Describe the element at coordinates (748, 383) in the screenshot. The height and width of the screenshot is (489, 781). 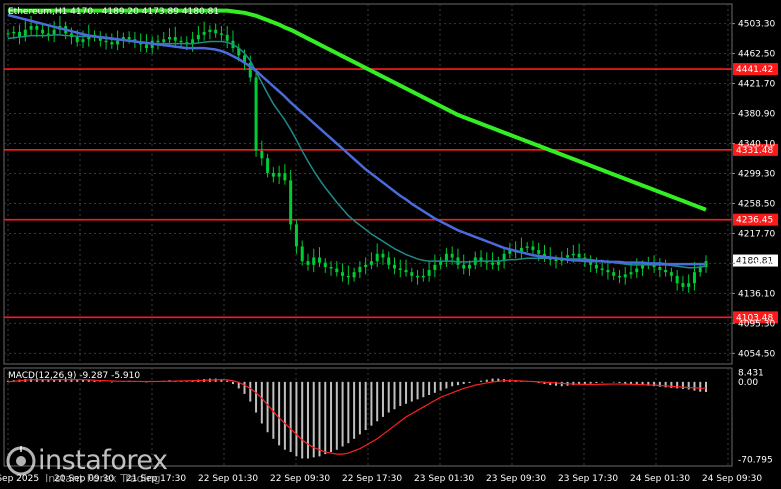
I see `macd-tick-label: 0.00` at that location.